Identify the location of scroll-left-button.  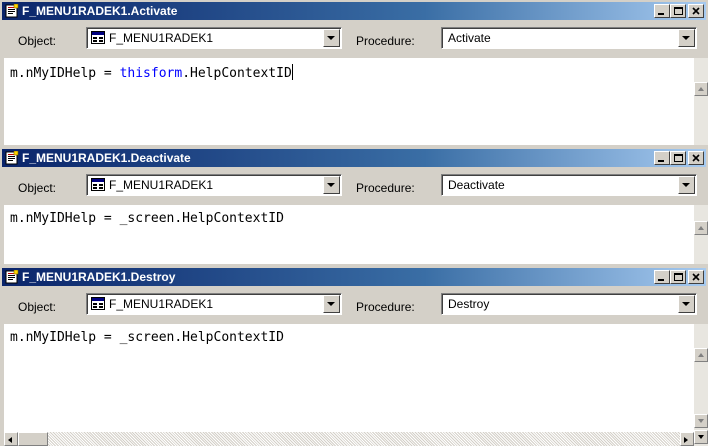
(11, 439).